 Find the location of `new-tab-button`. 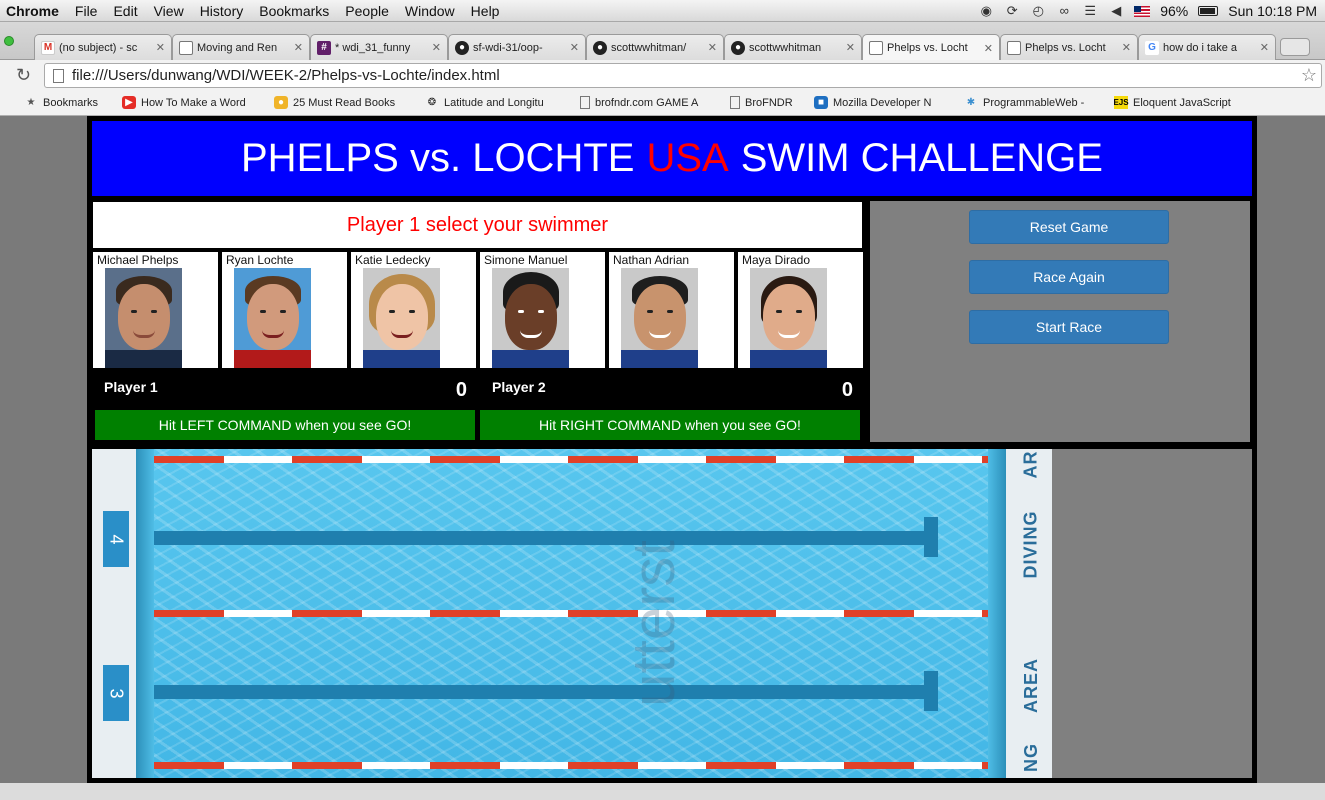

new-tab-button is located at coordinates (1295, 47).